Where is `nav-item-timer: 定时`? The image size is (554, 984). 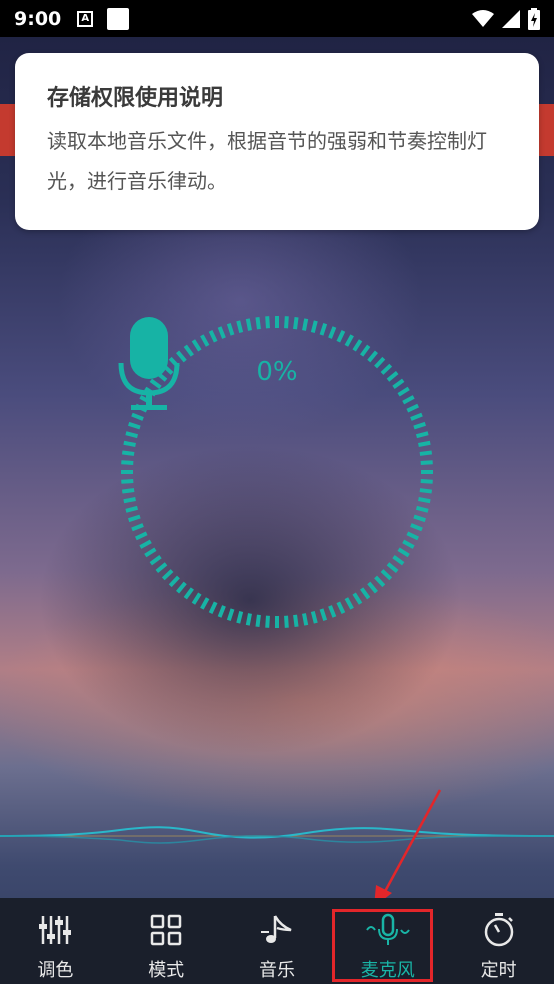
nav-item-timer: 定时 is located at coordinates (498, 941).